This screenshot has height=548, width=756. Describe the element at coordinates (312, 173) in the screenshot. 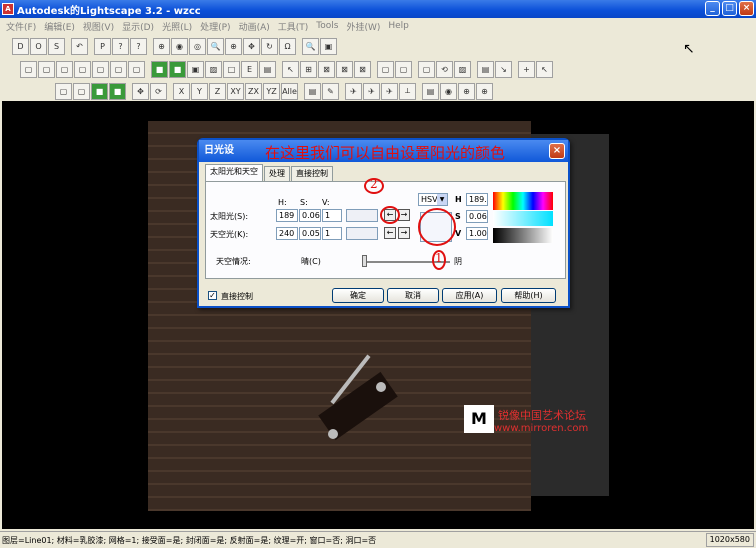

I see `tab-direct-control: 直接控制` at that location.